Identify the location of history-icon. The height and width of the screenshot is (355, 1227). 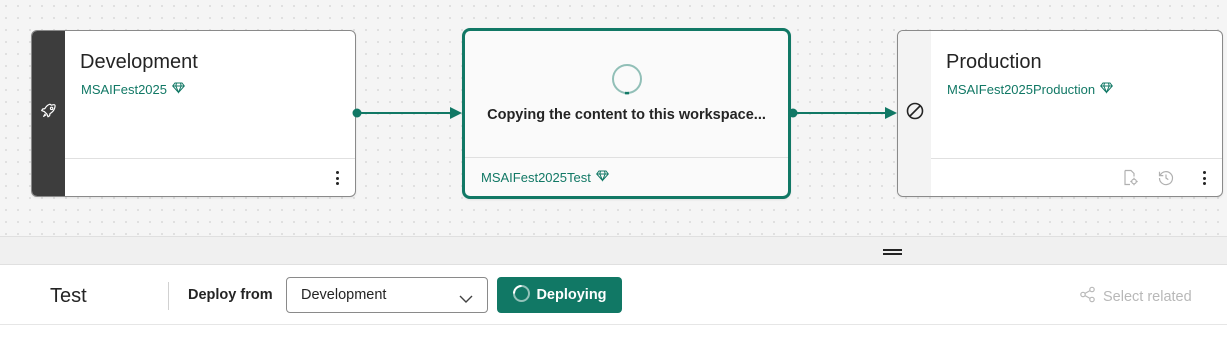
(1166, 180).